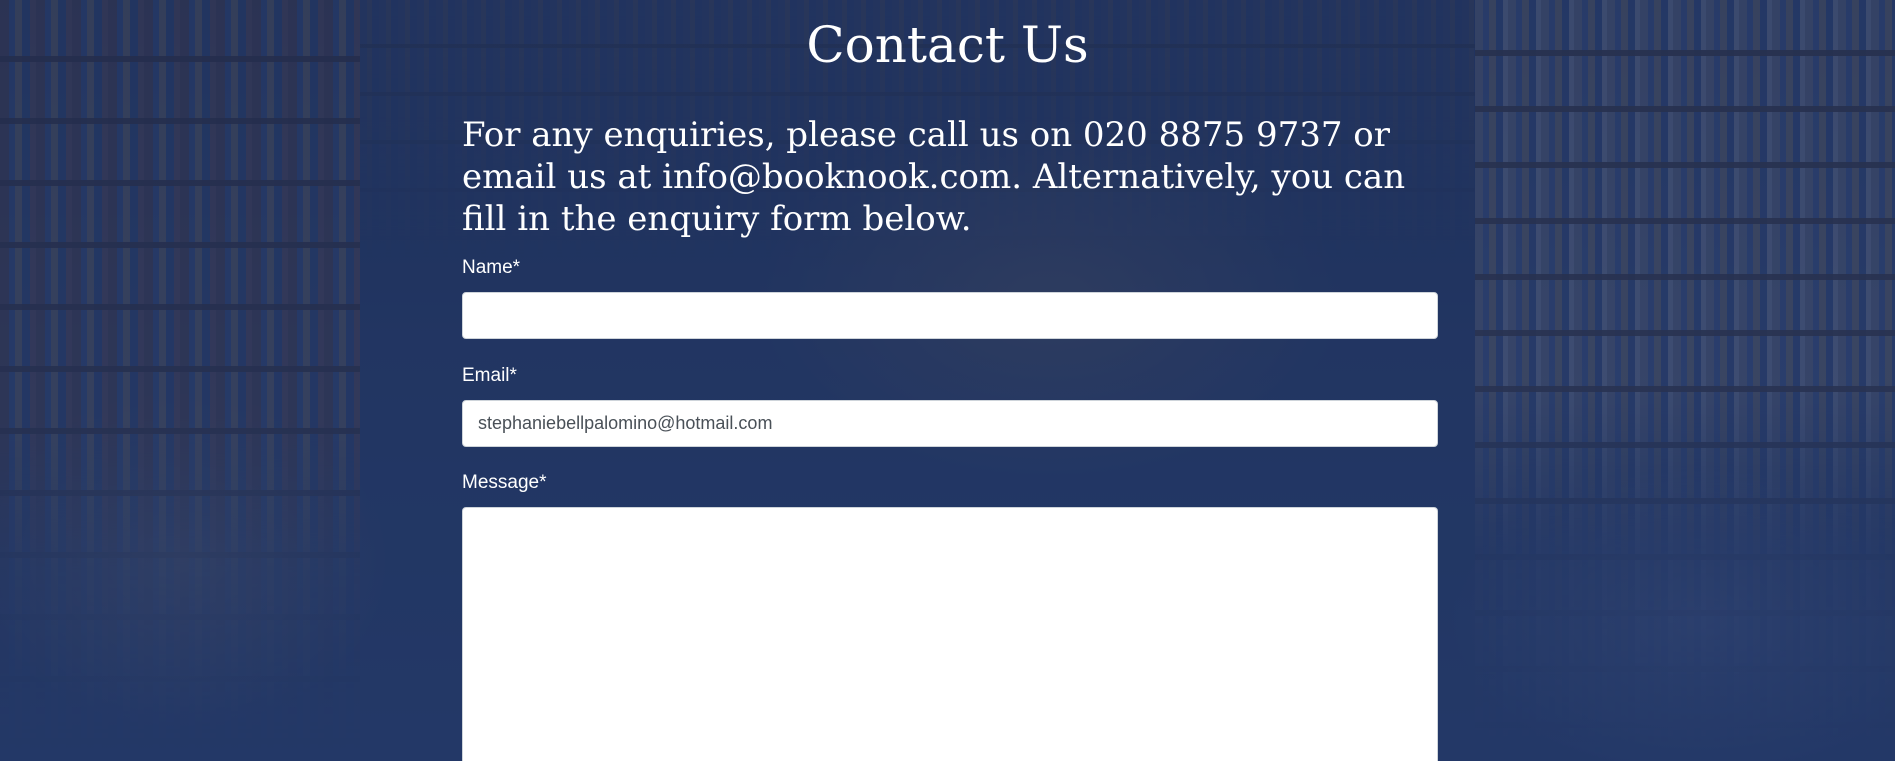 Image resolution: width=1895 pixels, height=761 pixels. Describe the element at coordinates (950, 315) in the screenshot. I see `name-input` at that location.